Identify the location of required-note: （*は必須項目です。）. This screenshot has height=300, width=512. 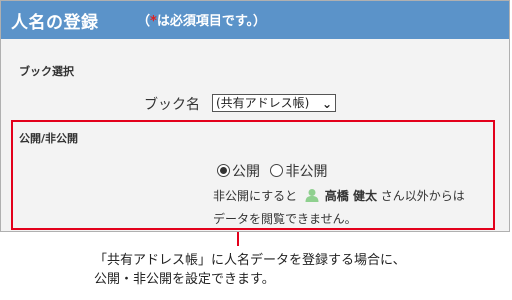
(201, 19).